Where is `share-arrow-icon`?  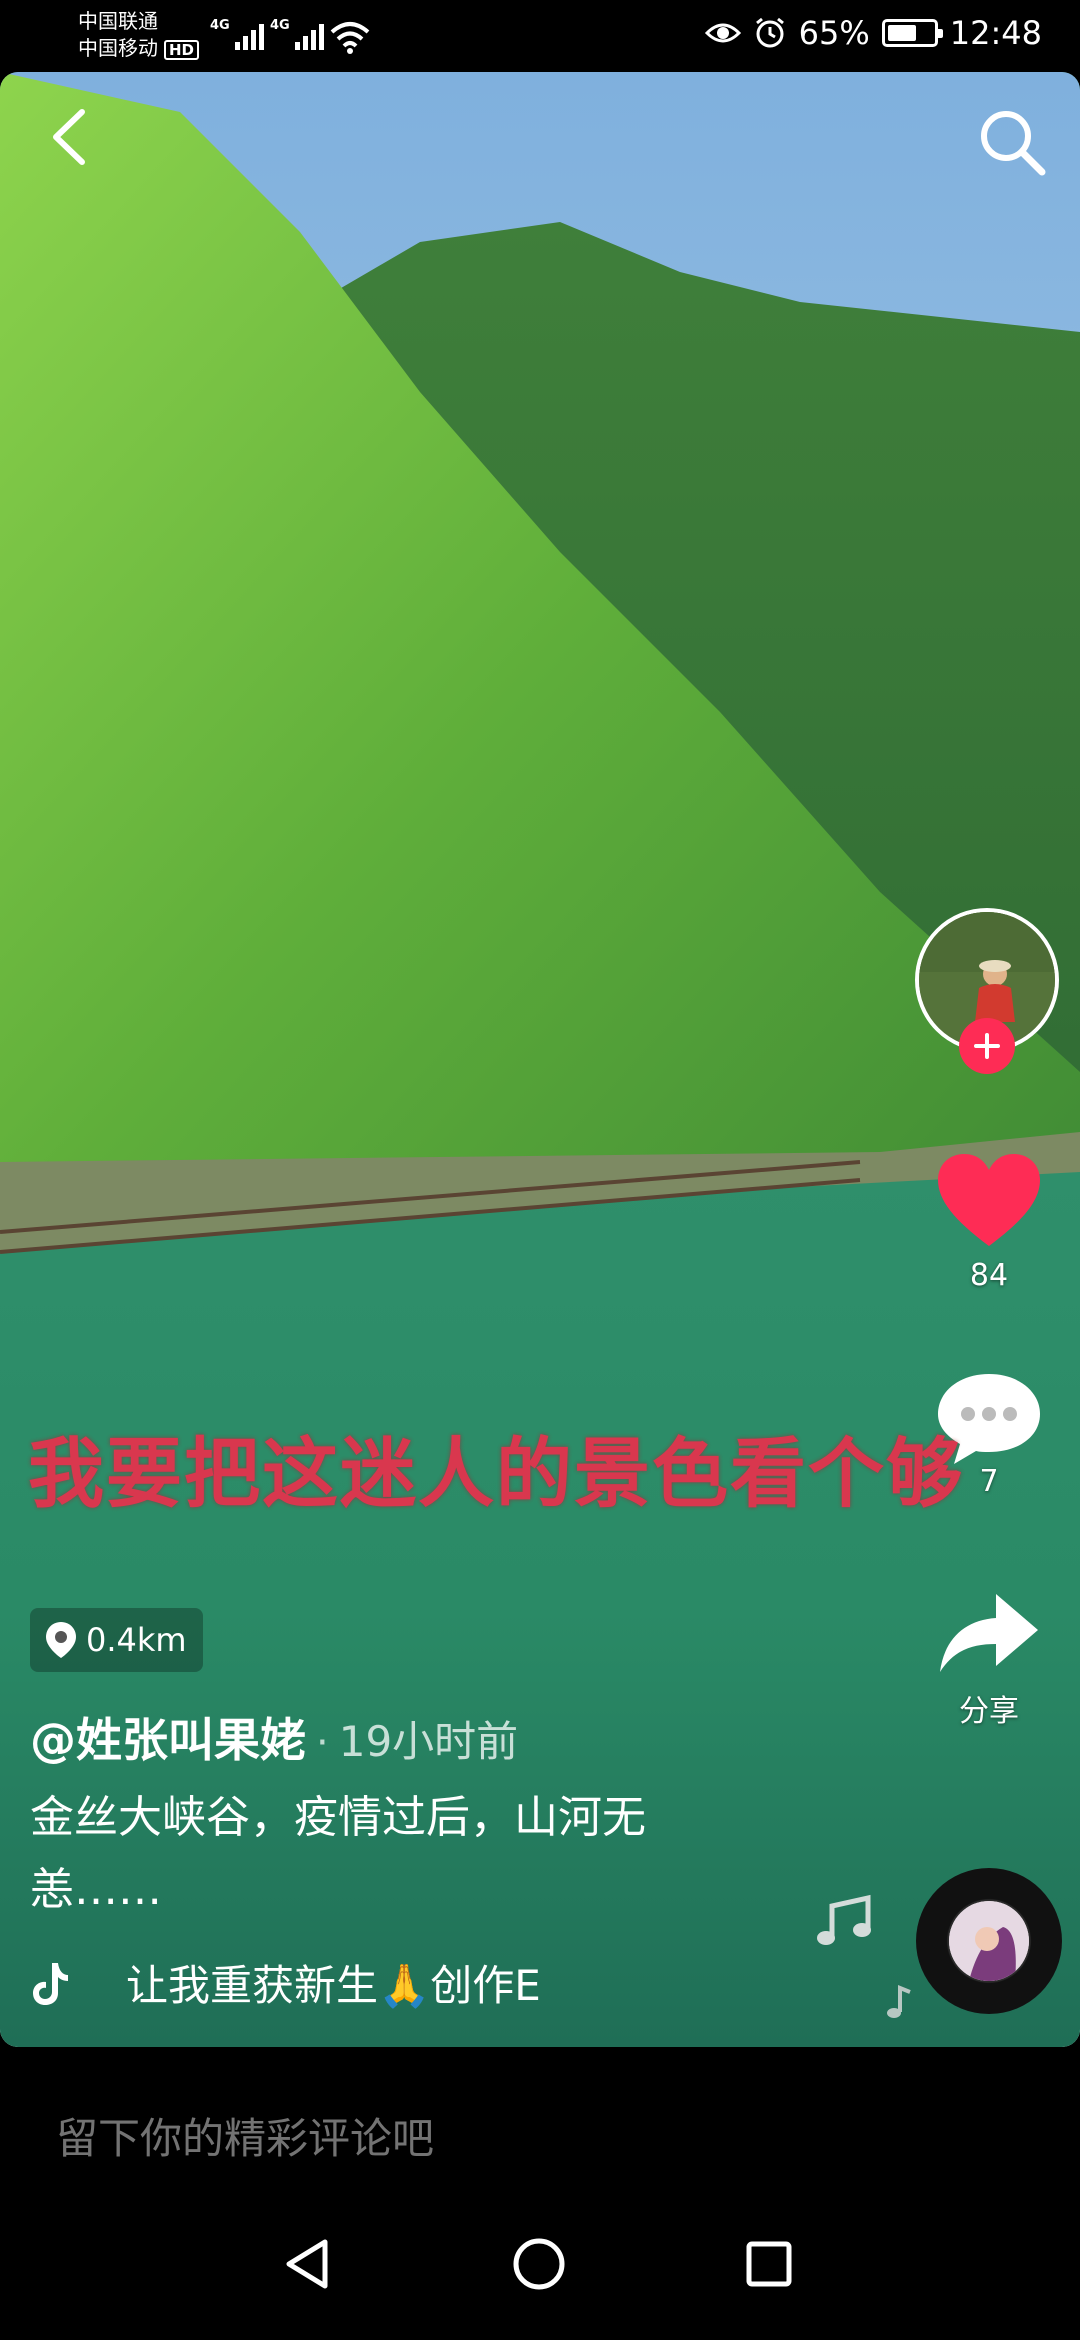 share-arrow-icon is located at coordinates (989, 1633).